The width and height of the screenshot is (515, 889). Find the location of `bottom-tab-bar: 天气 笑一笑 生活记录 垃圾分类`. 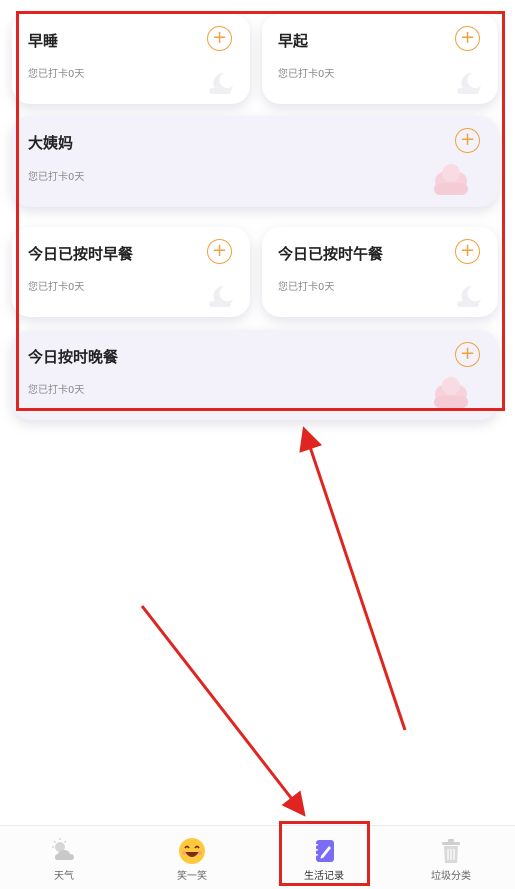

bottom-tab-bar: 天气 笑一笑 生活记录 垃圾分类 is located at coordinates (257, 857).